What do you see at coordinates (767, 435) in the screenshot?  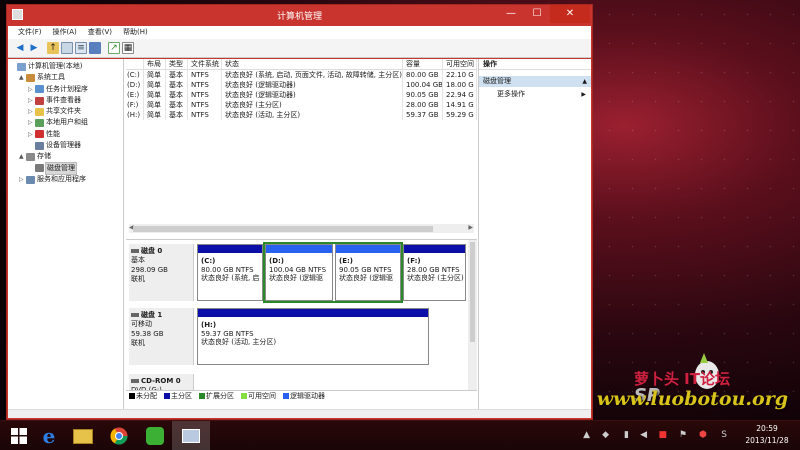 I see `clock: 20:59 2013/11/28` at bounding box center [767, 435].